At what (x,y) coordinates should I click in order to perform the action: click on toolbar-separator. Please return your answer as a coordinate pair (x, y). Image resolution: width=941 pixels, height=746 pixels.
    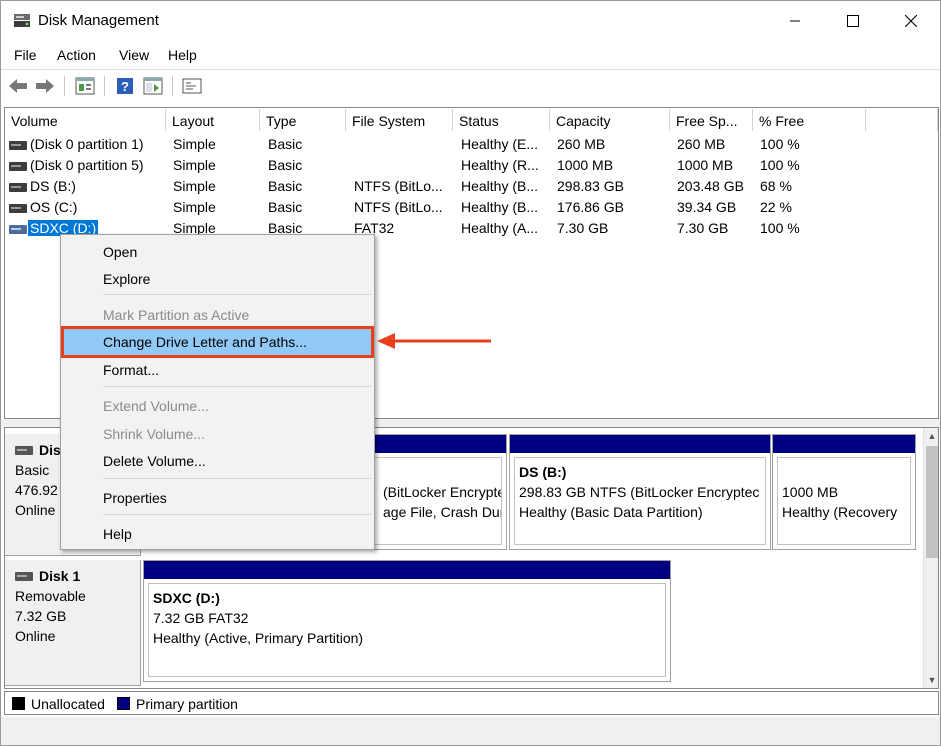
    Looking at the image, I should click on (104, 86).